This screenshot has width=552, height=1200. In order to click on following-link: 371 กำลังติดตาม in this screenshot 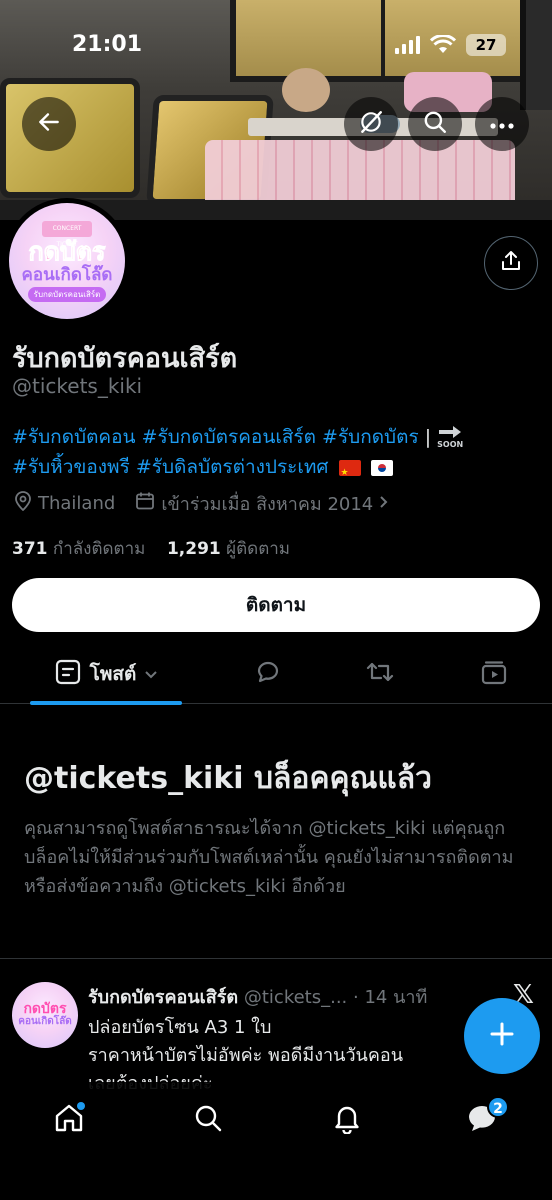, I will do `click(78, 549)`.